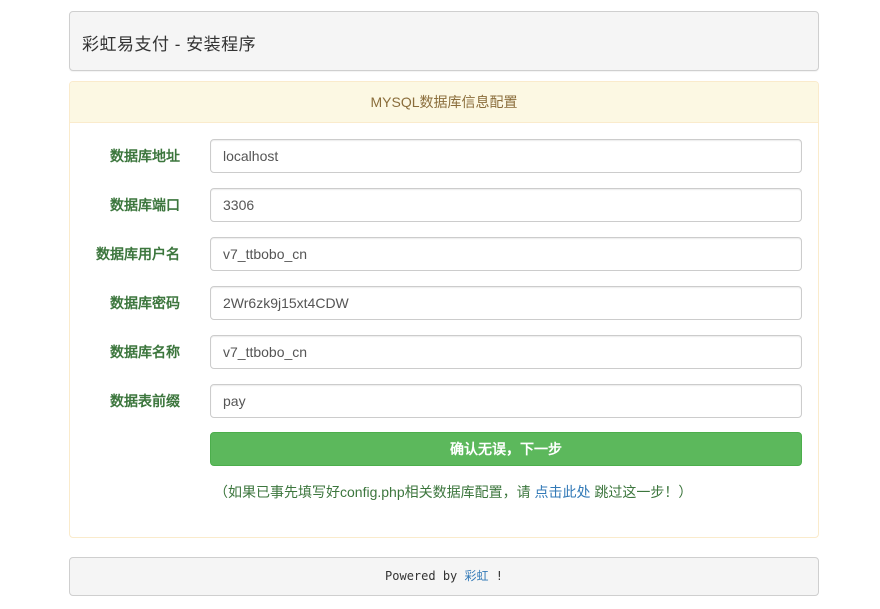  Describe the element at coordinates (138, 254) in the screenshot. I see `db-user-label: 数据库用户名` at that location.